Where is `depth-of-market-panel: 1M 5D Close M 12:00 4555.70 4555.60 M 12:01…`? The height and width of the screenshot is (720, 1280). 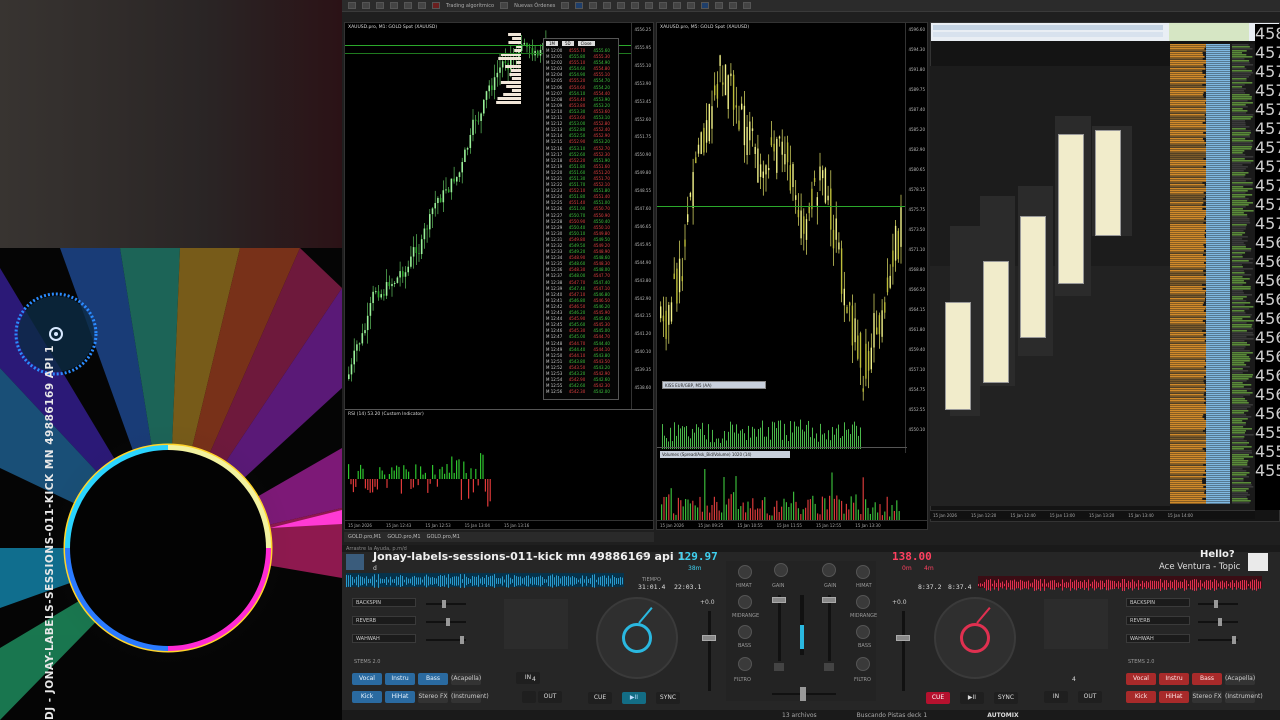
depth-of-market-panel: 1M 5D Close M 12:00 4555.70 4555.60 M 12:01… is located at coordinates (581, 219).